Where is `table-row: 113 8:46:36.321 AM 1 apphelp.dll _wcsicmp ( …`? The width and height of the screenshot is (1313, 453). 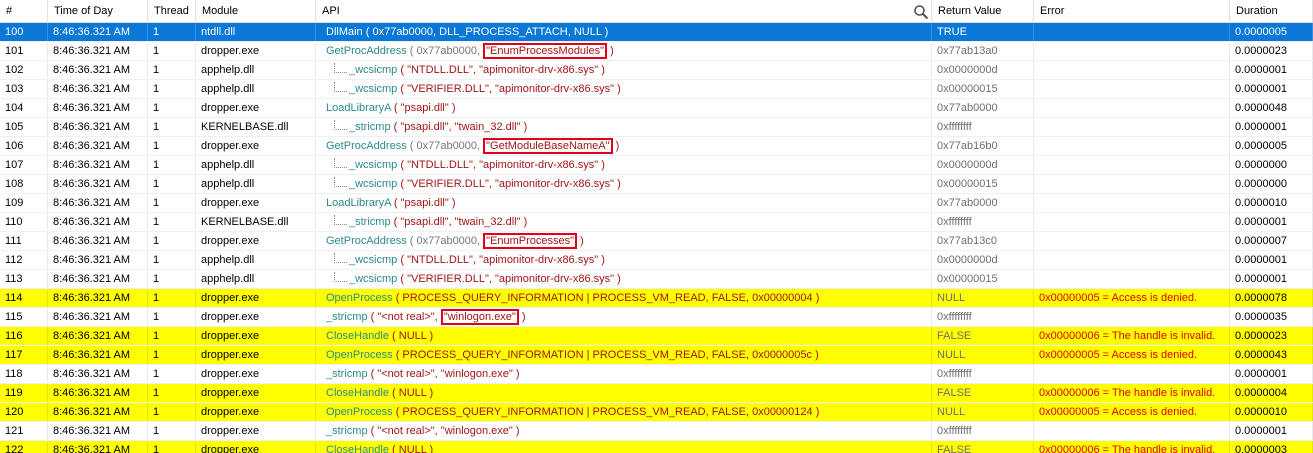
table-row: 113 8:46:36.321 AM 1 apphelp.dll _wcsicmp ( … is located at coordinates (656, 279).